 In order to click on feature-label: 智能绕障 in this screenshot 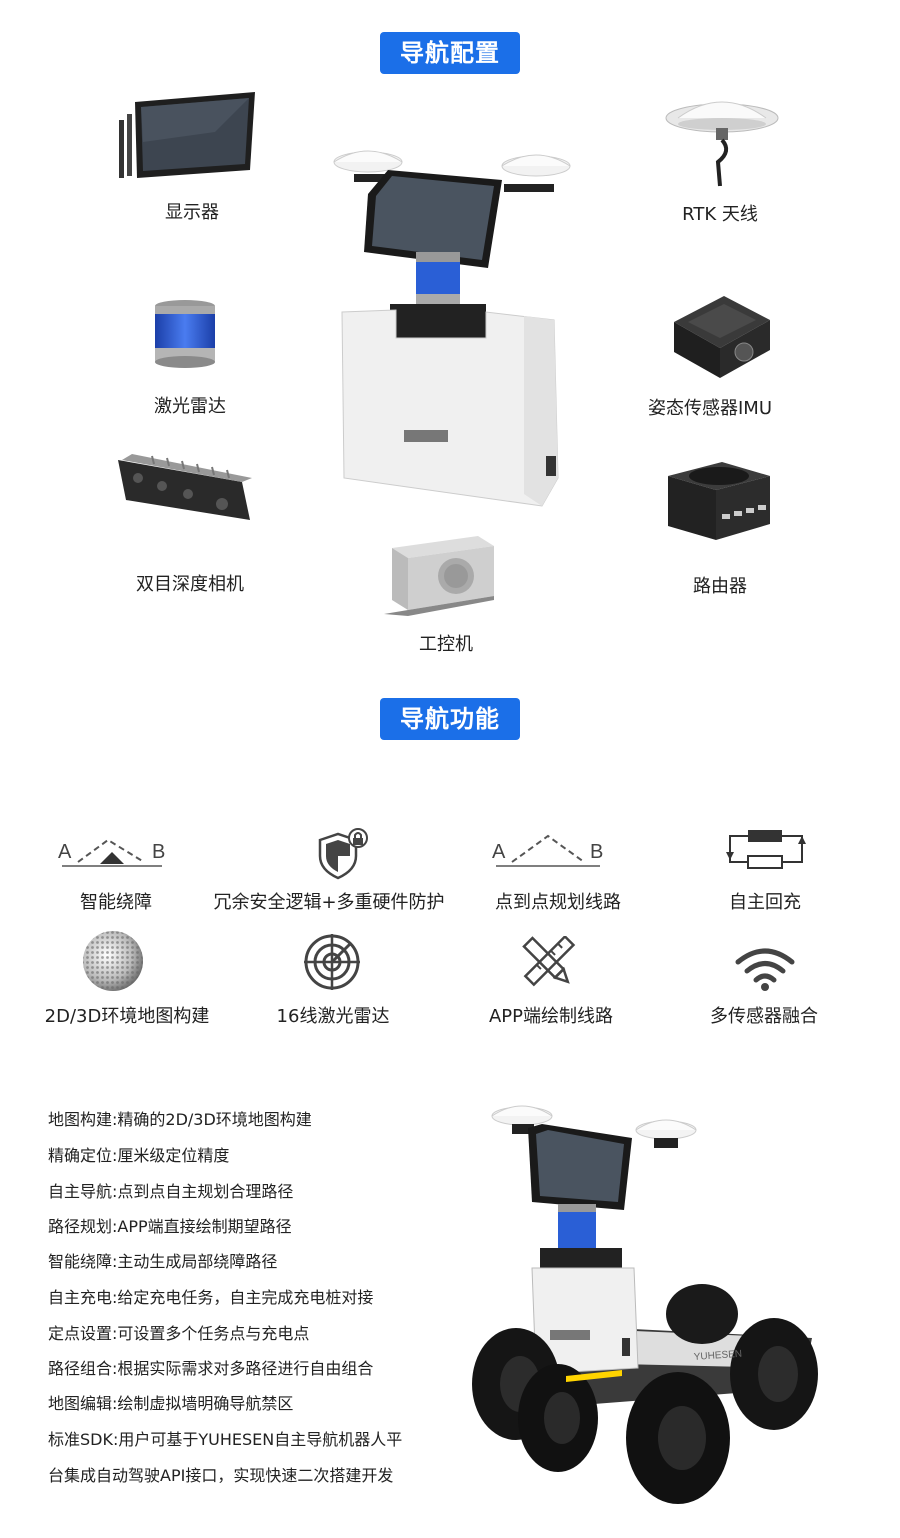, I will do `click(116, 902)`.